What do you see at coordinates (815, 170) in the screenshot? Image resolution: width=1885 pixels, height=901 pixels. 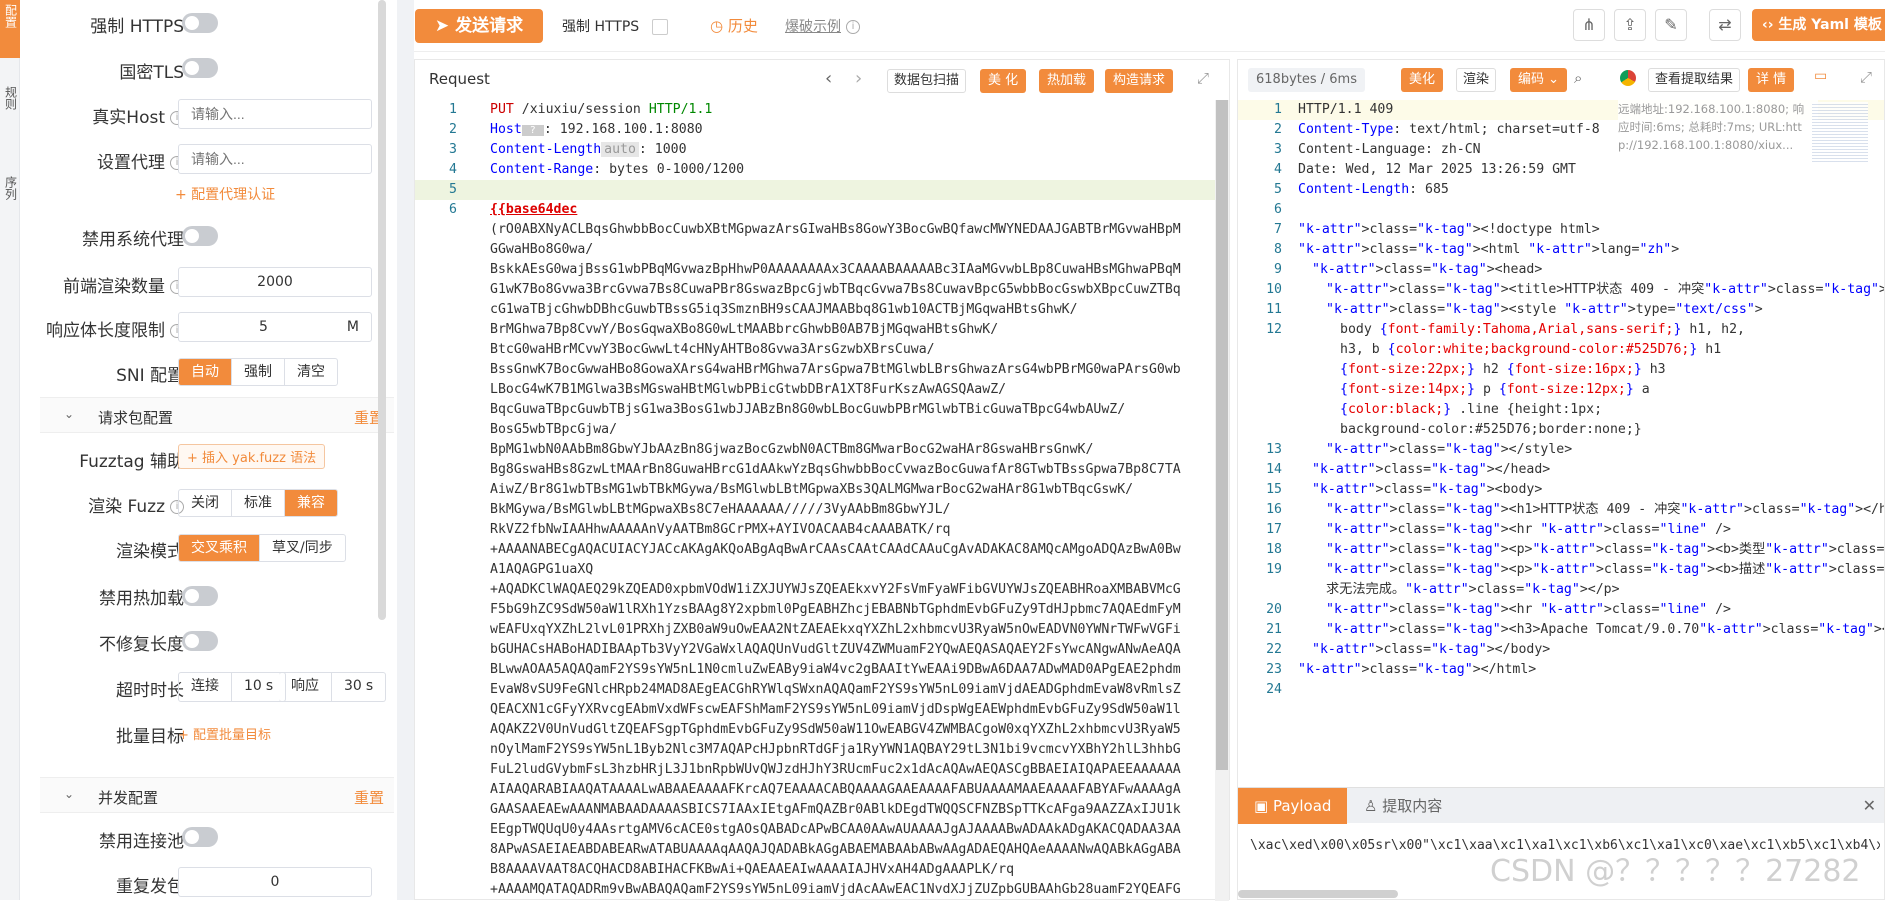 I see `code-line: 4 Content-Range: bytes 0-1000/1200` at bounding box center [815, 170].